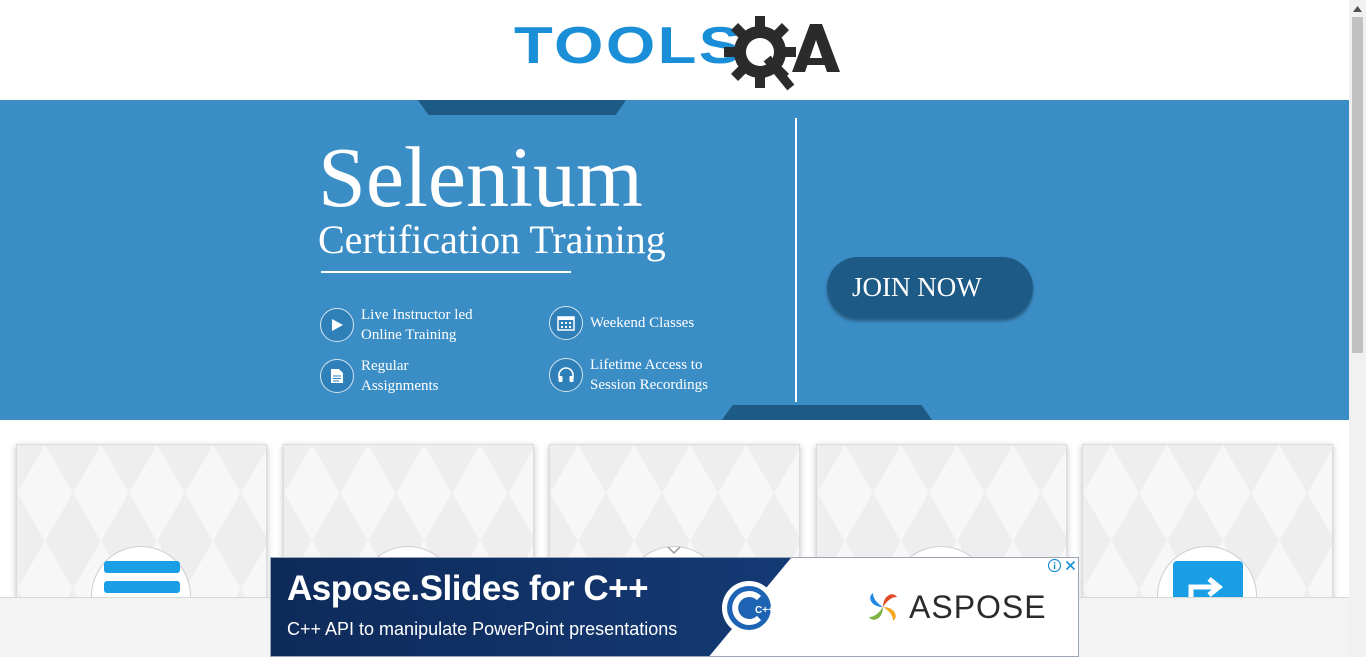 Image resolution: width=1366 pixels, height=657 pixels. Describe the element at coordinates (1357, 8) in the screenshot. I see `scroll-up-icon` at that location.